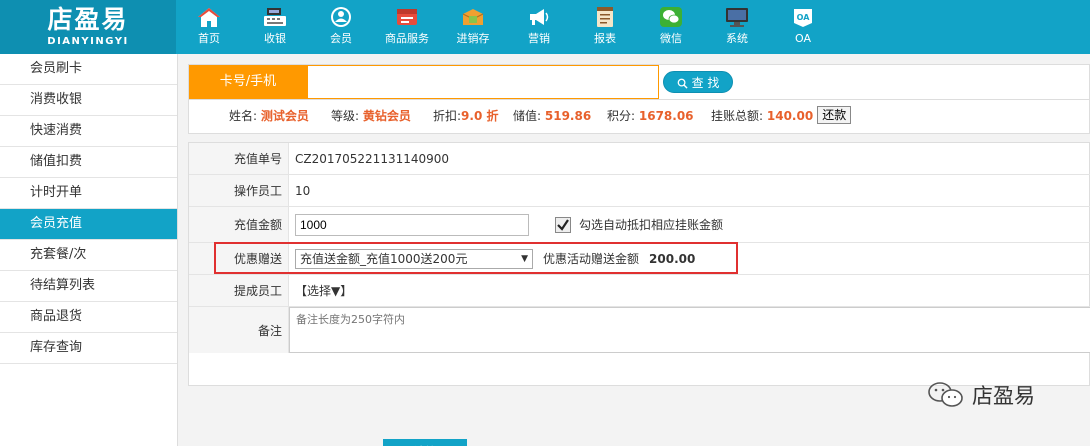  What do you see at coordinates (239, 258) in the screenshot?
I see `promo-label: 优惠赠送` at bounding box center [239, 258].